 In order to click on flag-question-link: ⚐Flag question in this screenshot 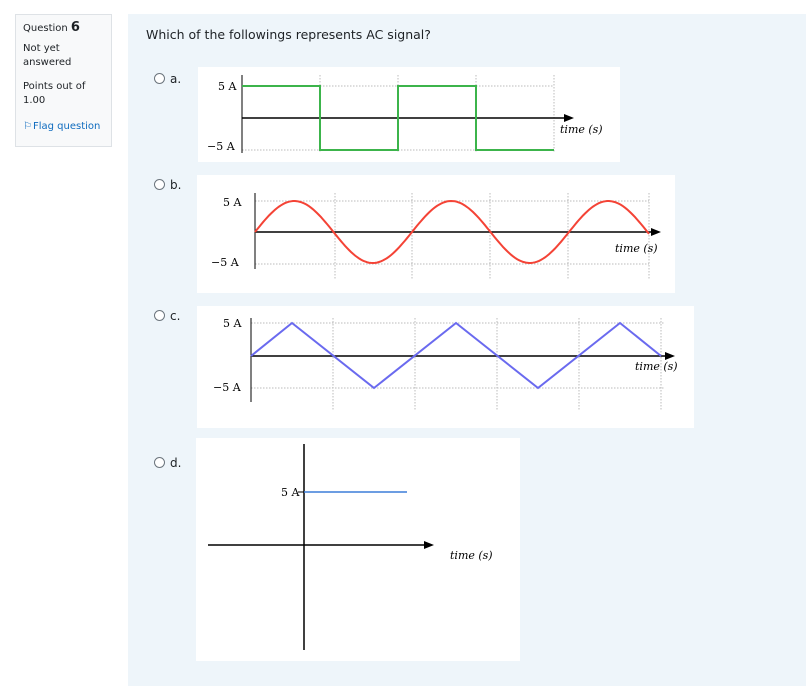, I will do `click(63, 127)`.